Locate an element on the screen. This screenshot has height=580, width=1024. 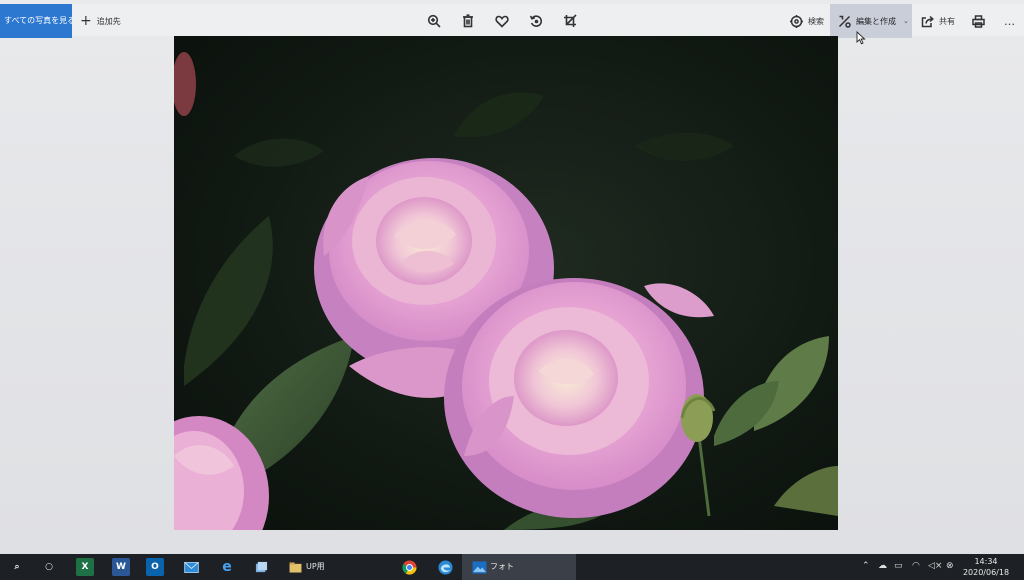
search-label: 検索 is located at coordinates (816, 21).